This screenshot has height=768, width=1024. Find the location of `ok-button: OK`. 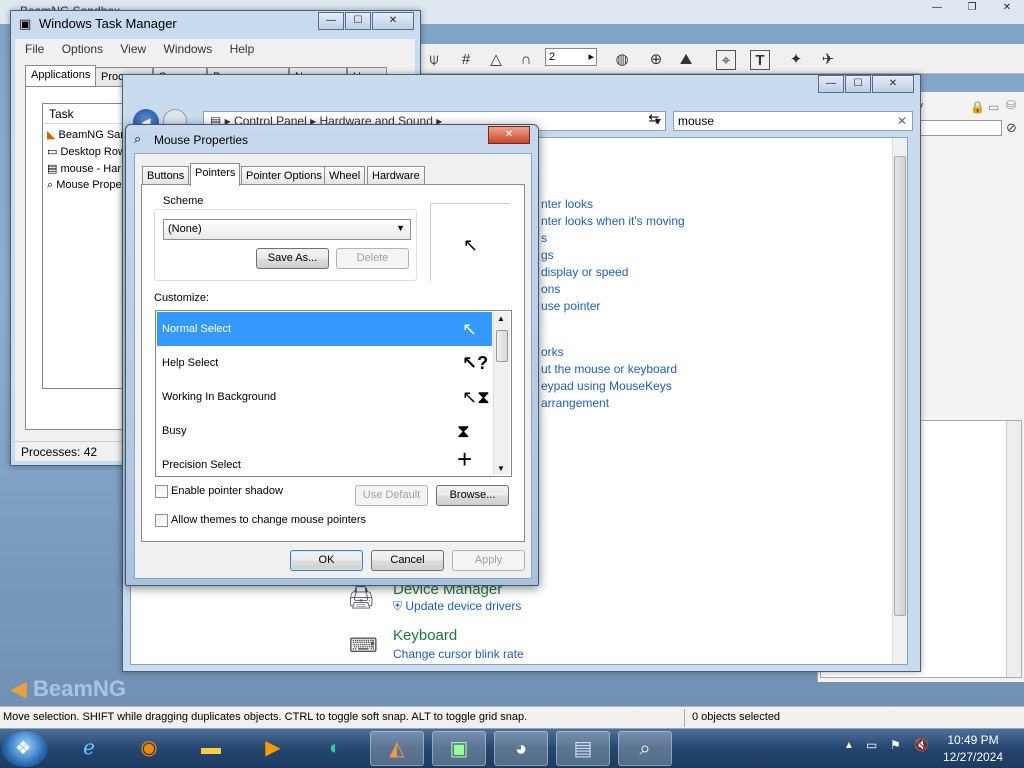

ok-button: OK is located at coordinates (326, 560).